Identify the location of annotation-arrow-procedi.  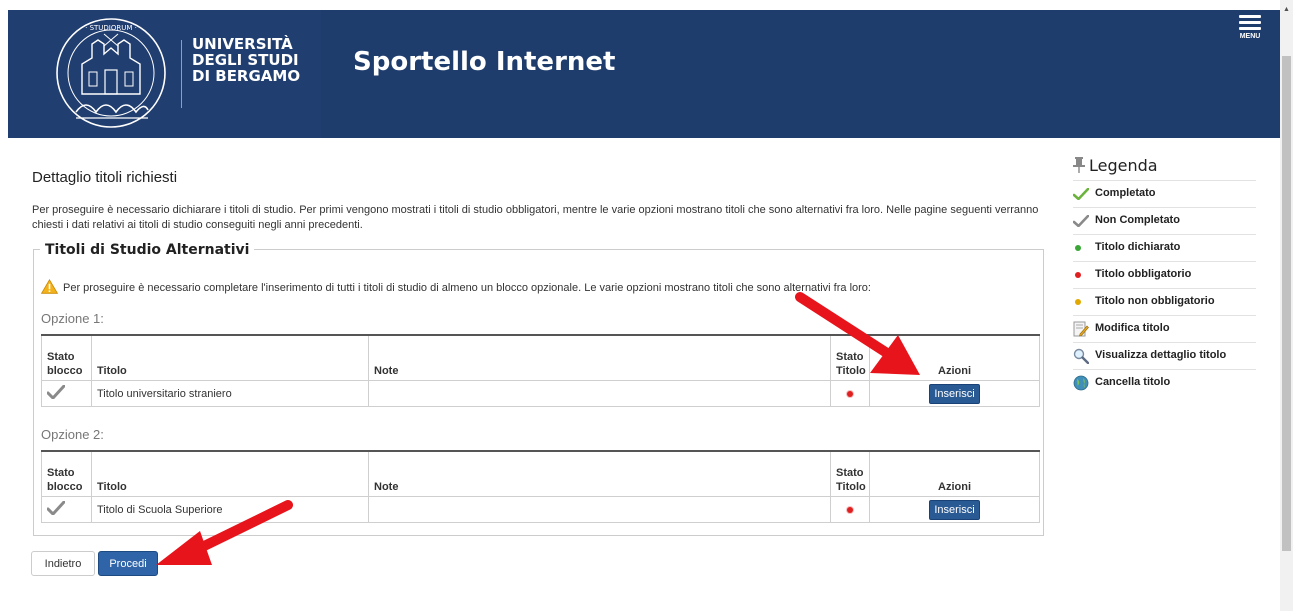
(224, 532).